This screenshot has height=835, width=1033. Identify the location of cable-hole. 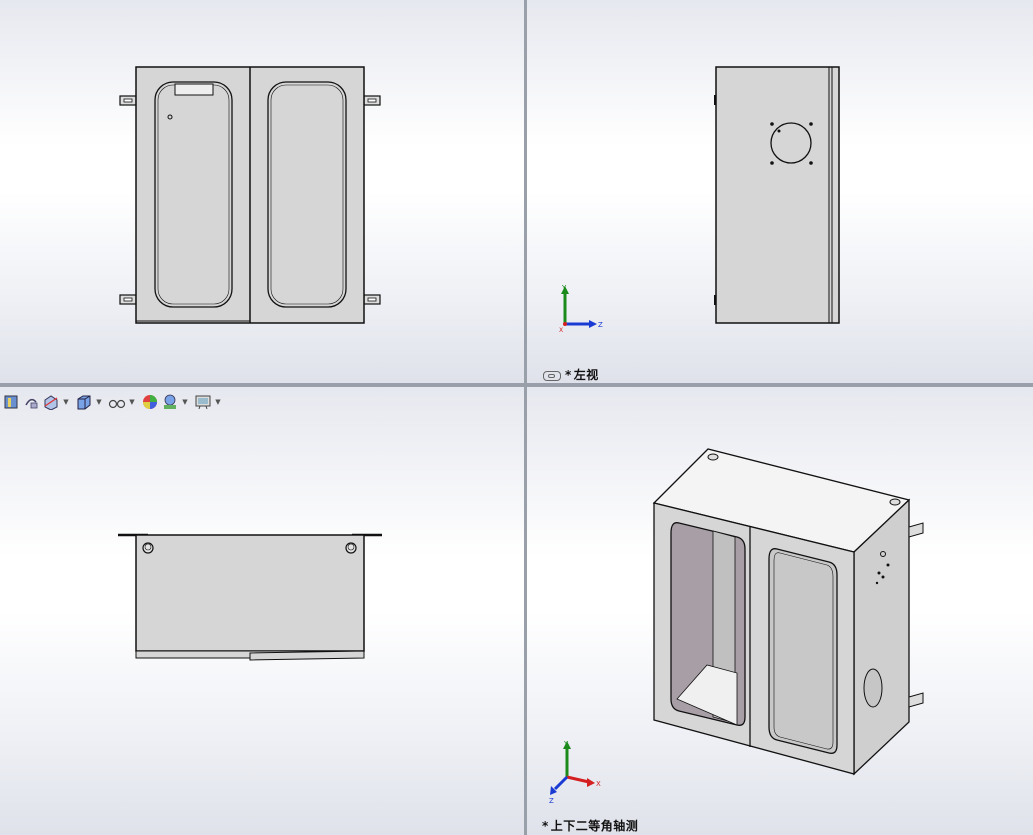
(791, 143).